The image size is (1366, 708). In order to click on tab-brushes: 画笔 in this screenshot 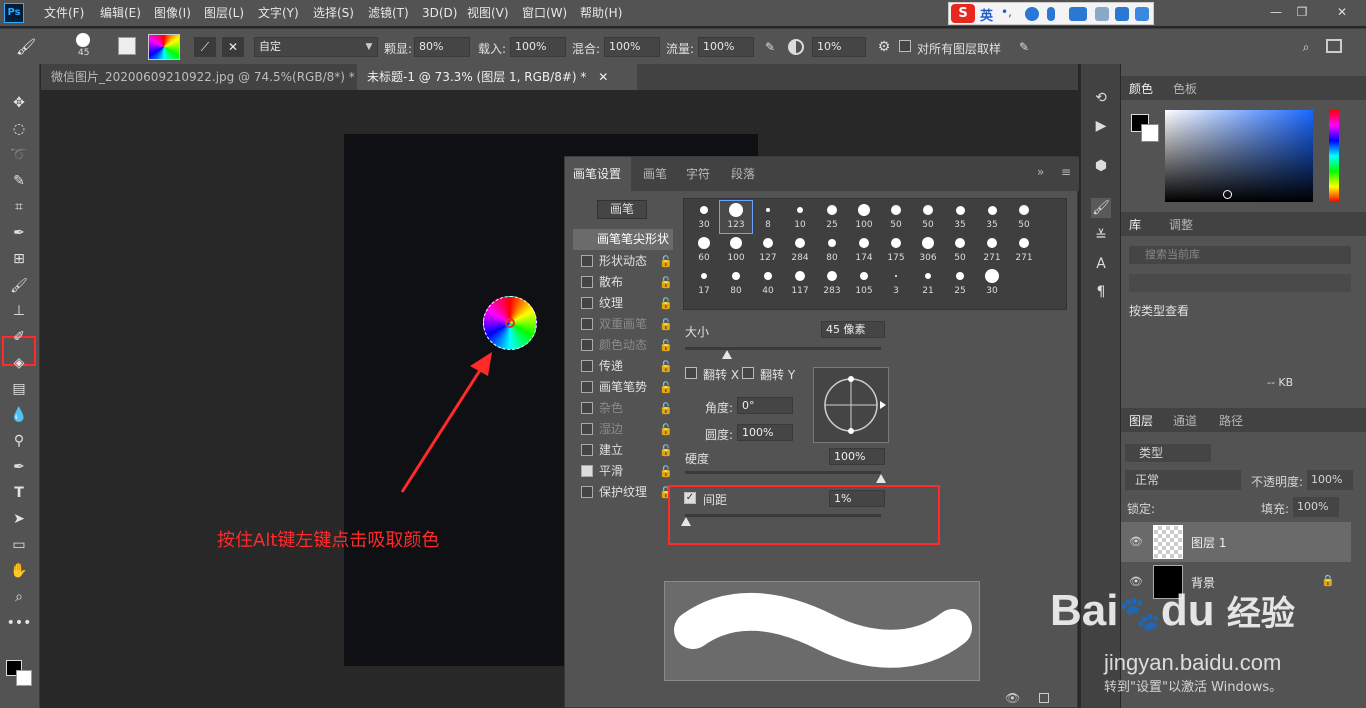, I will do `click(655, 175)`.